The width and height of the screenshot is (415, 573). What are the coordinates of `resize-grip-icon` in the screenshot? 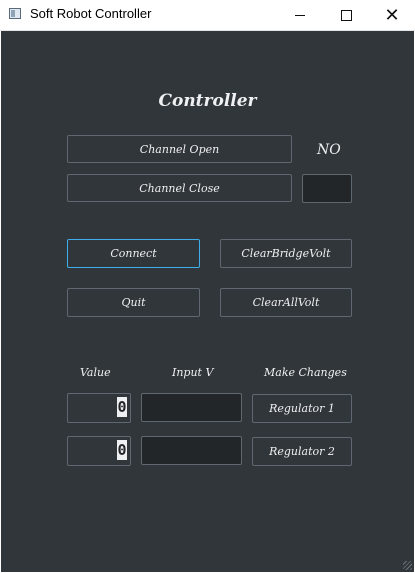 It's located at (407, 565).